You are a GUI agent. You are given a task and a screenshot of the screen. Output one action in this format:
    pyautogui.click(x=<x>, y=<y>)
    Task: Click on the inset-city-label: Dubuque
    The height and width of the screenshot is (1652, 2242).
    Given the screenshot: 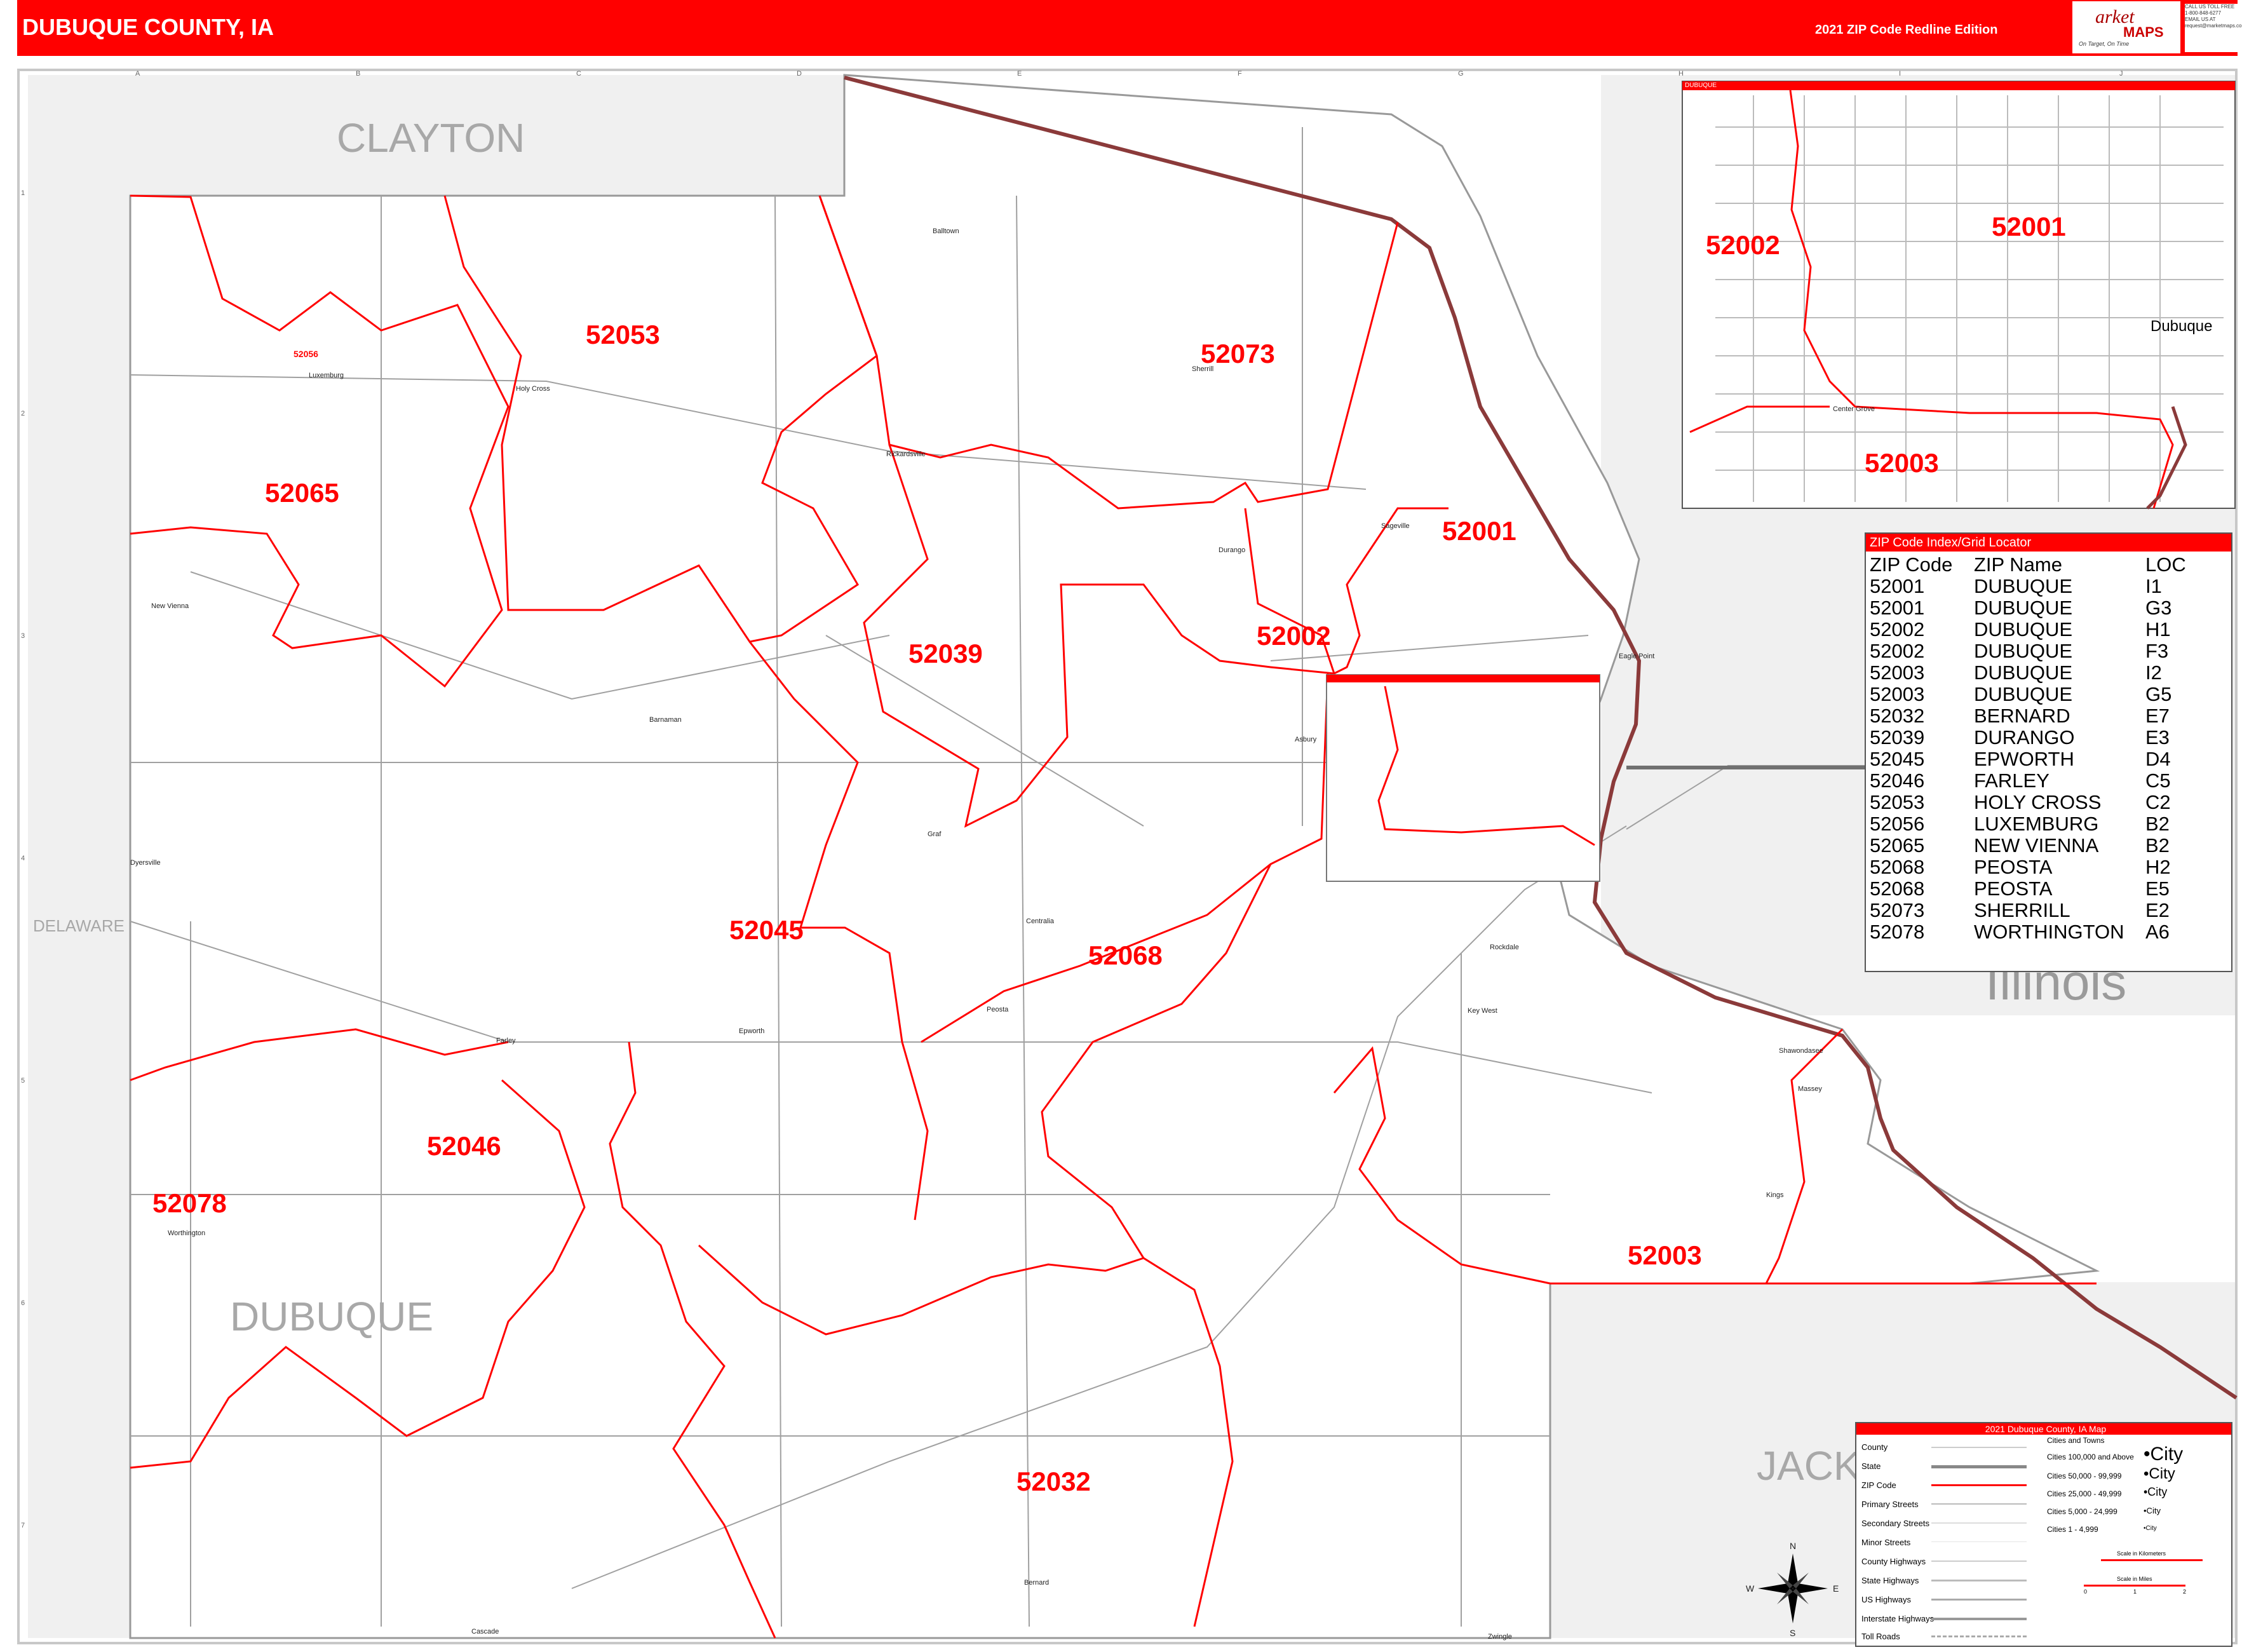 What is the action you would take?
    pyautogui.click(x=2182, y=327)
    